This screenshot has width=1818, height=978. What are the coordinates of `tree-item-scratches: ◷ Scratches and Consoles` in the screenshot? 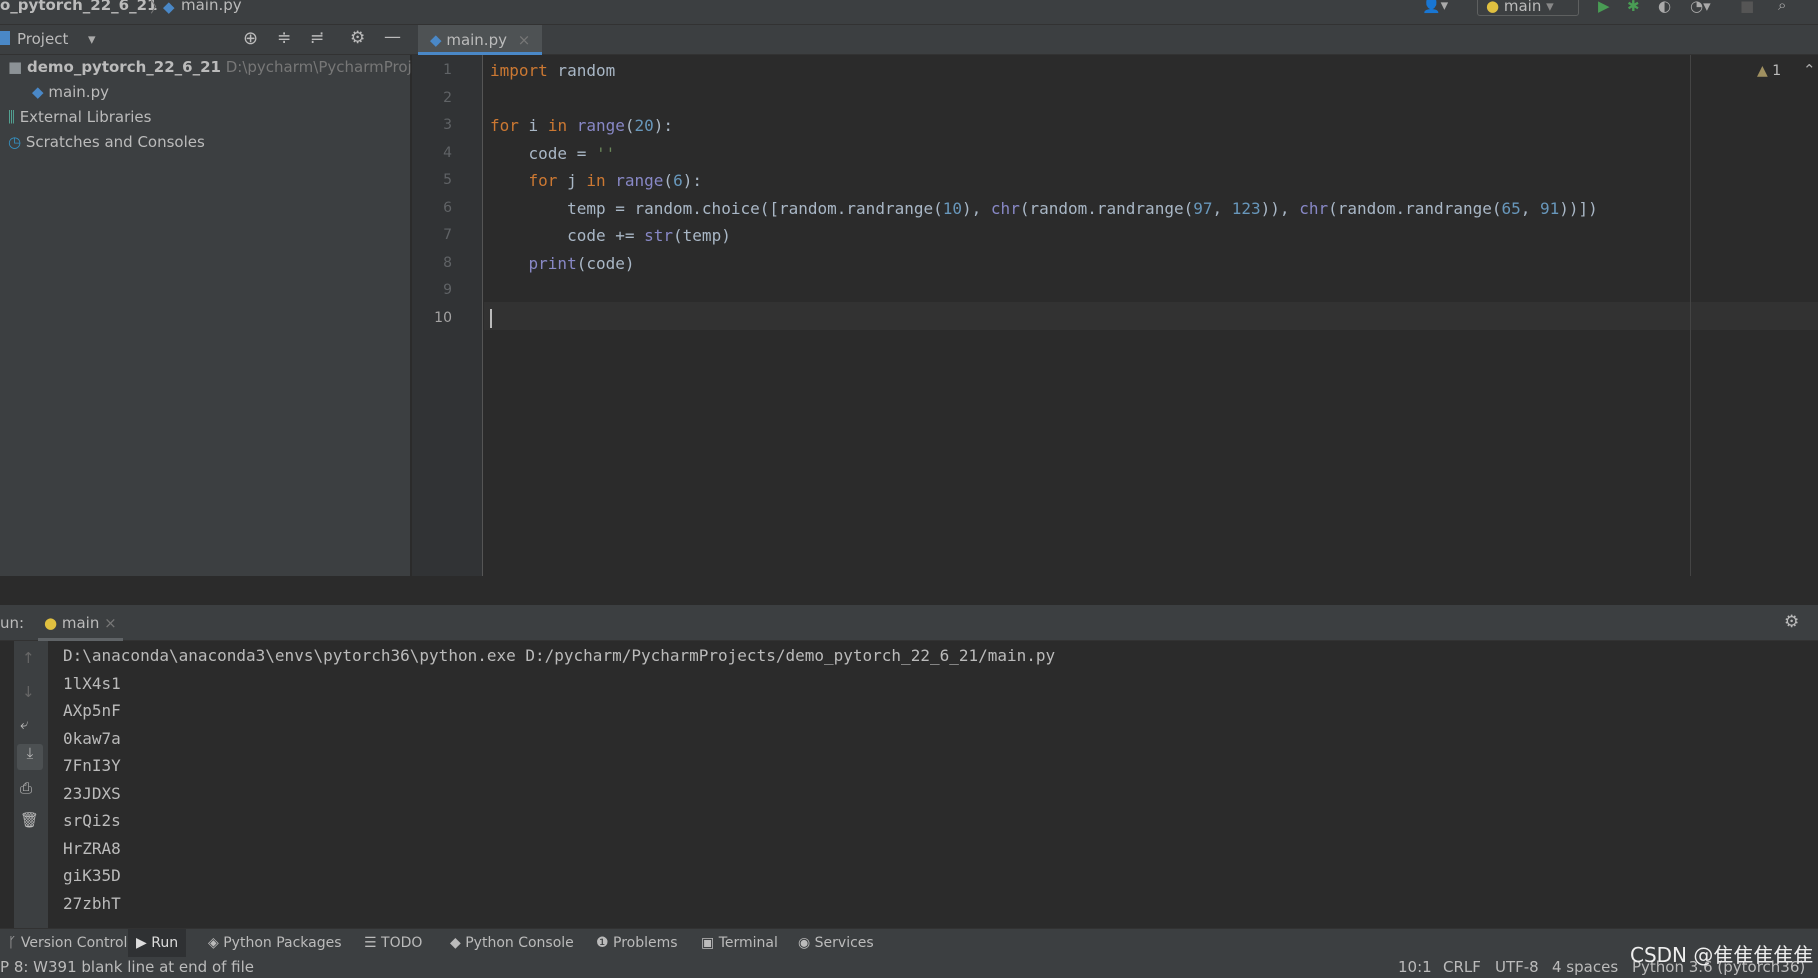 It's located at (106, 142).